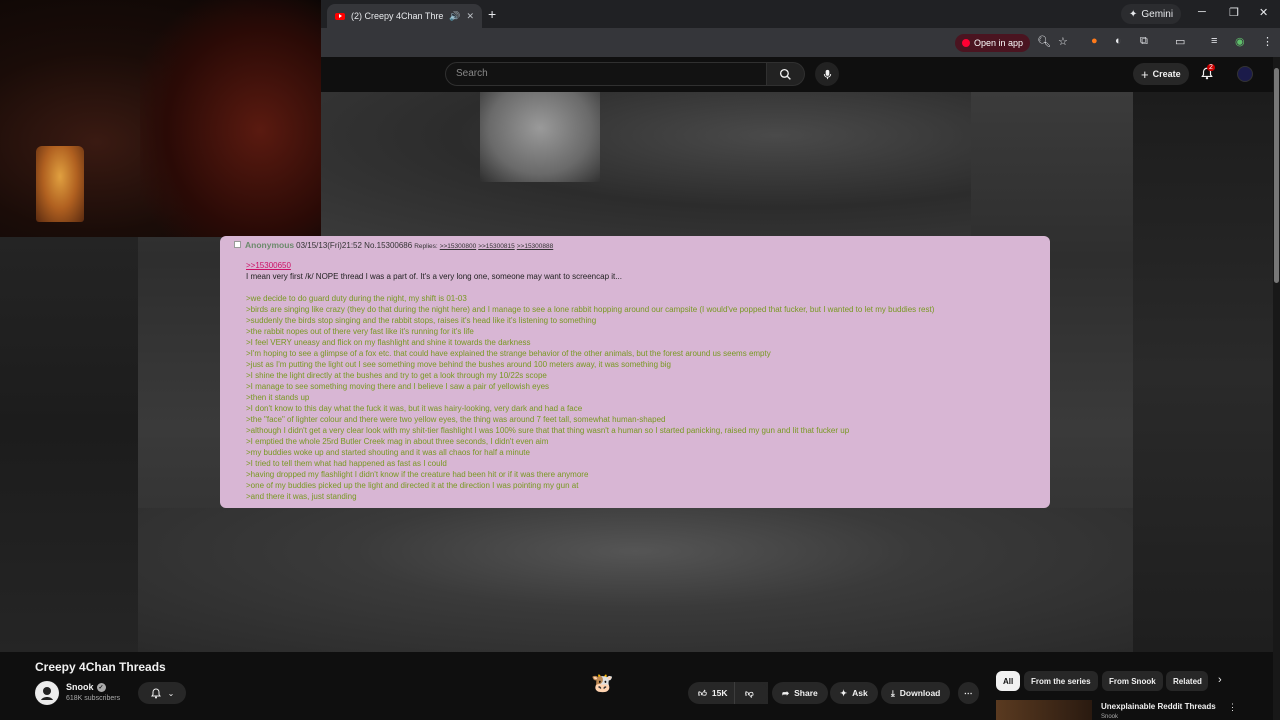 The width and height of the screenshot is (1280, 720). I want to click on reply-link: >>15300888, so click(535, 246).